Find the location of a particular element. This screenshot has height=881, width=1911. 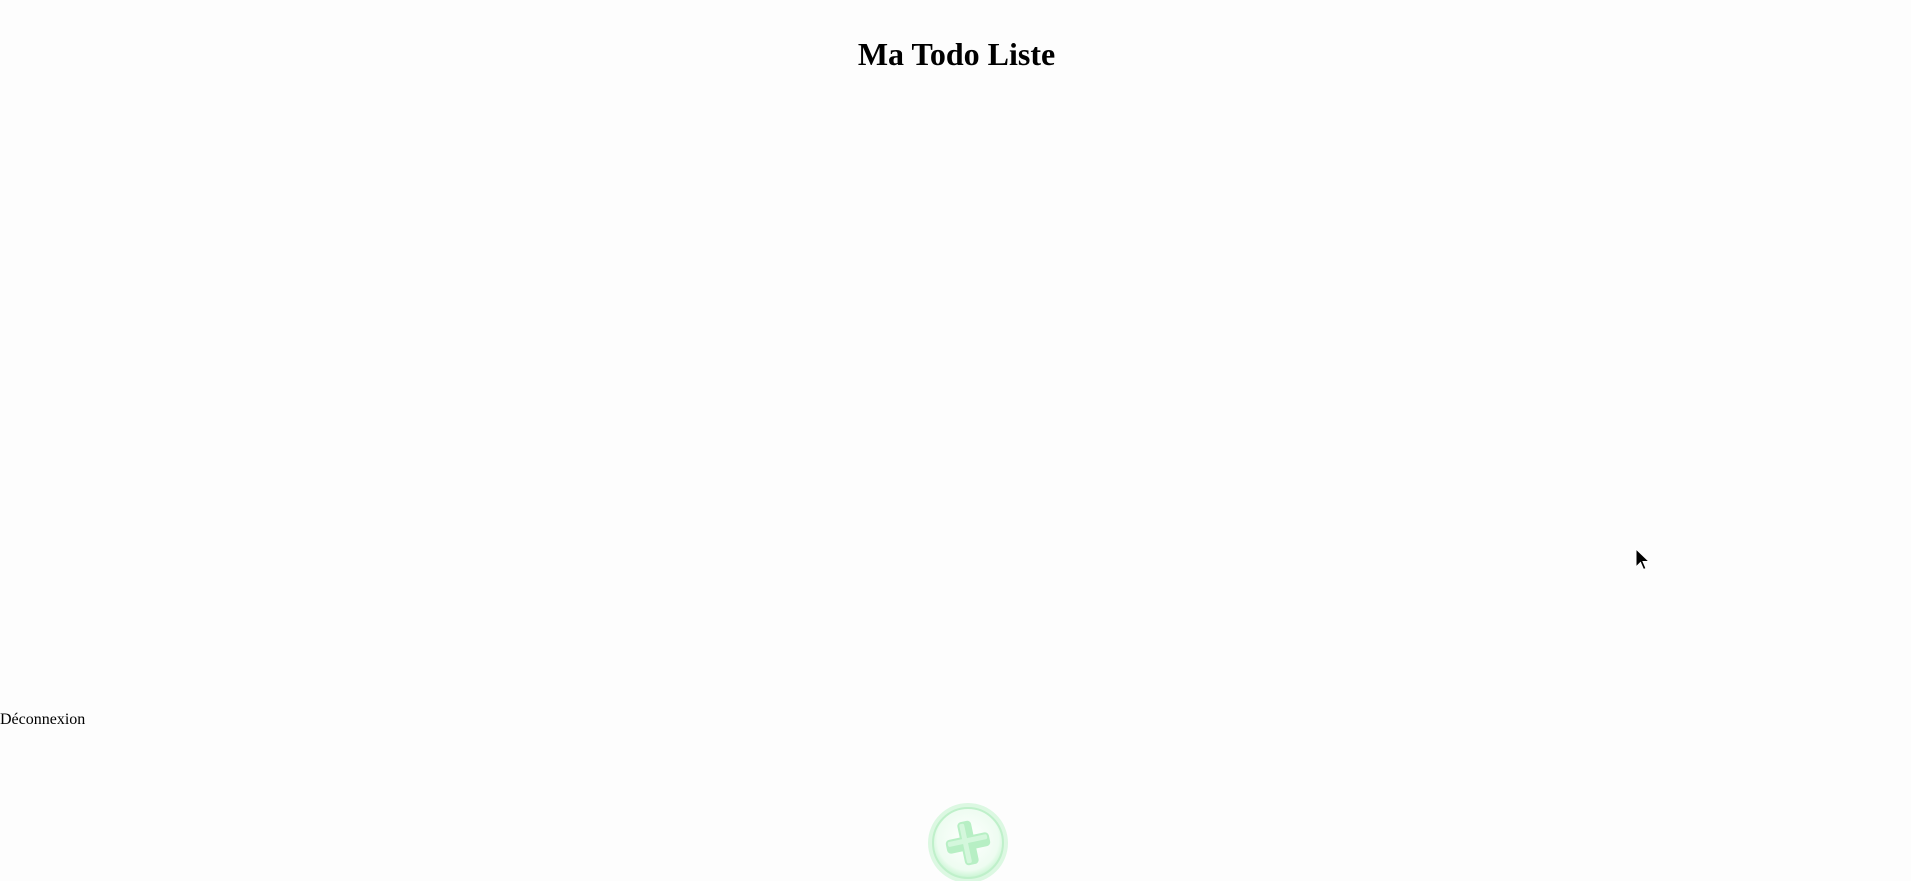

plus-circle-icon is located at coordinates (968, 842).